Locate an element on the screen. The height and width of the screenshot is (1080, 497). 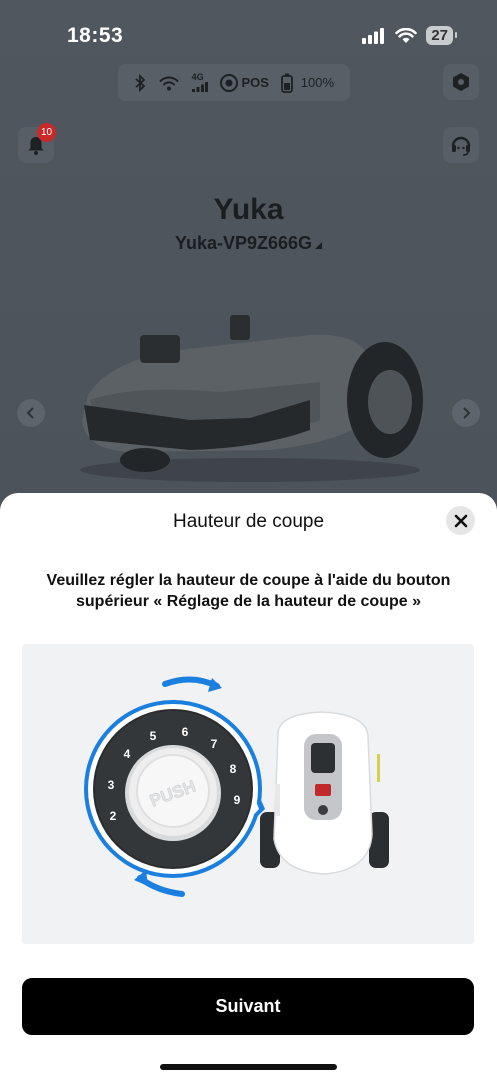
settings-button is located at coordinates (461, 82).